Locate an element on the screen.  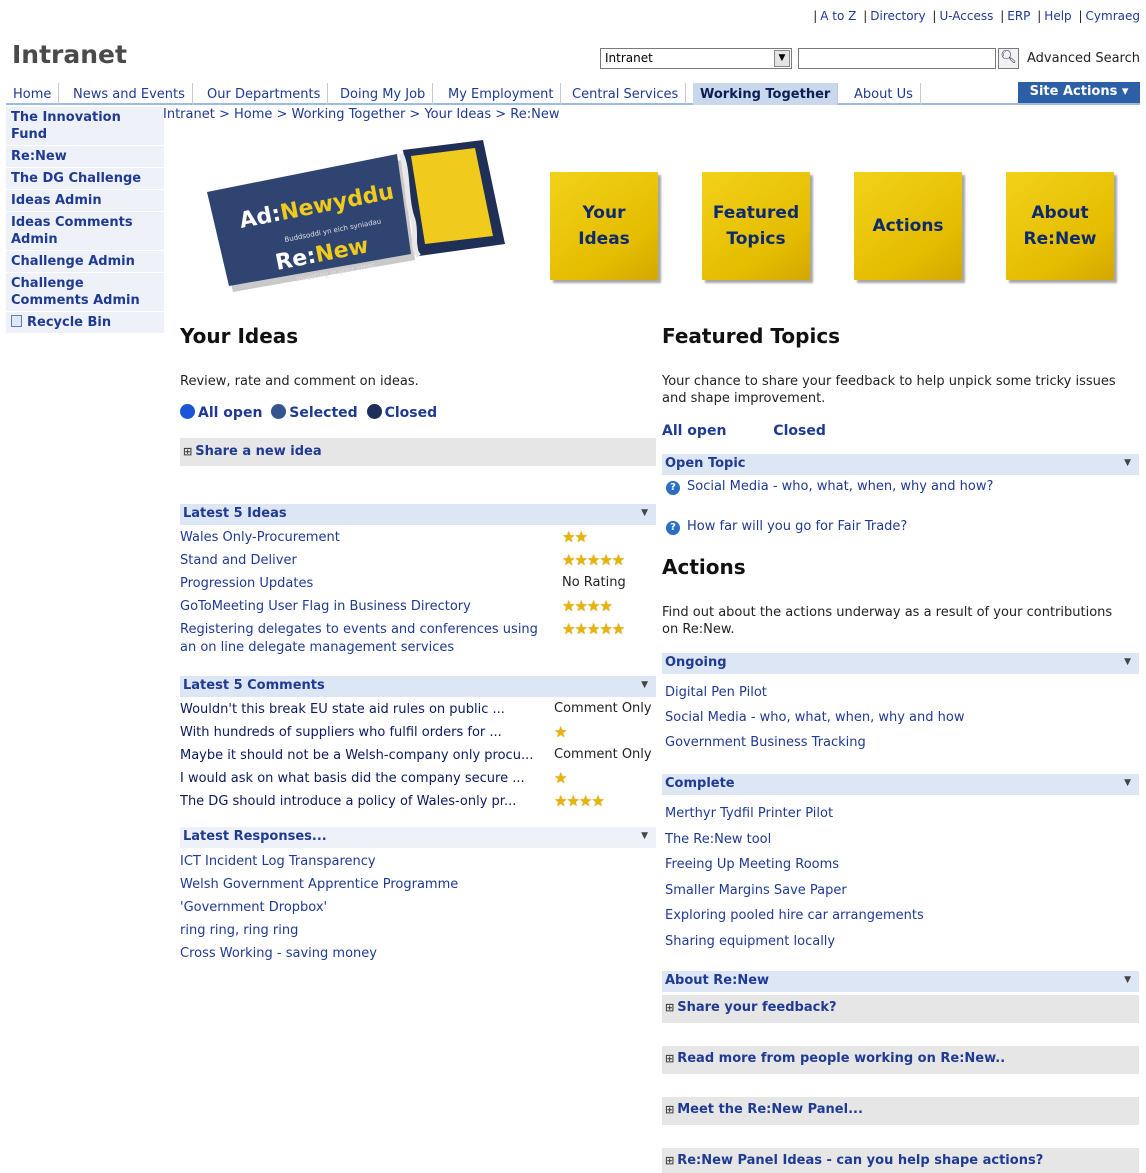
rating-text: Comment Only is located at coordinates (603, 754).